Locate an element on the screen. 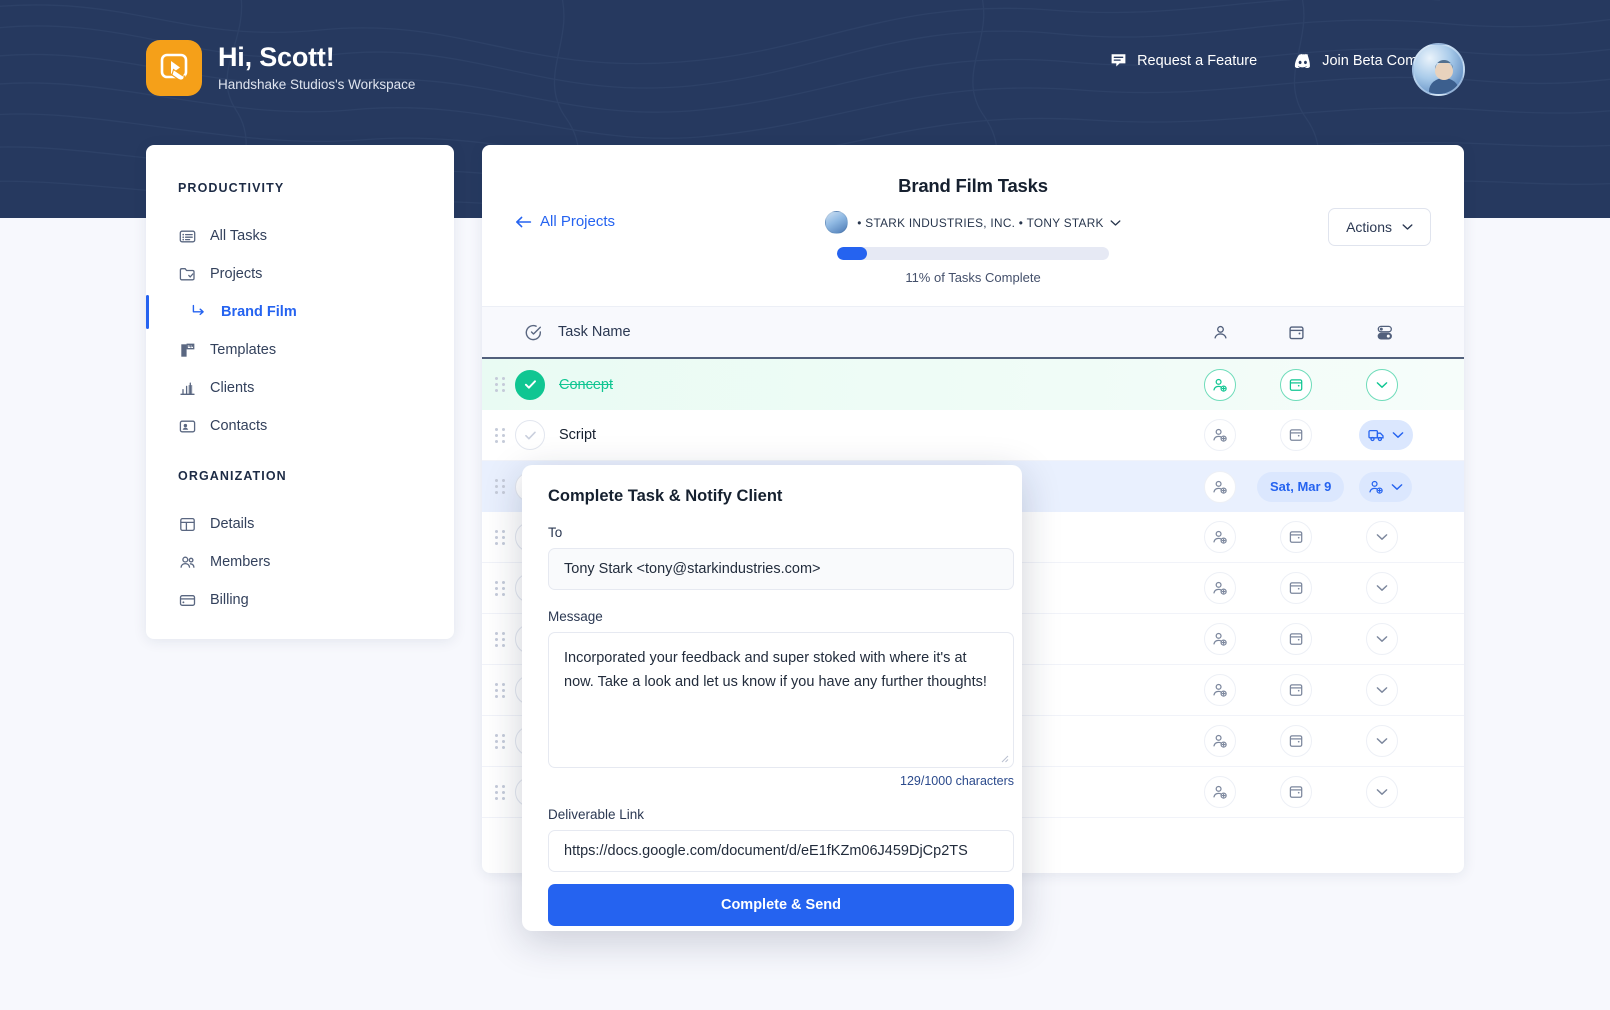 The width and height of the screenshot is (1610, 1010). toggles-icon is located at coordinates (1384, 332).